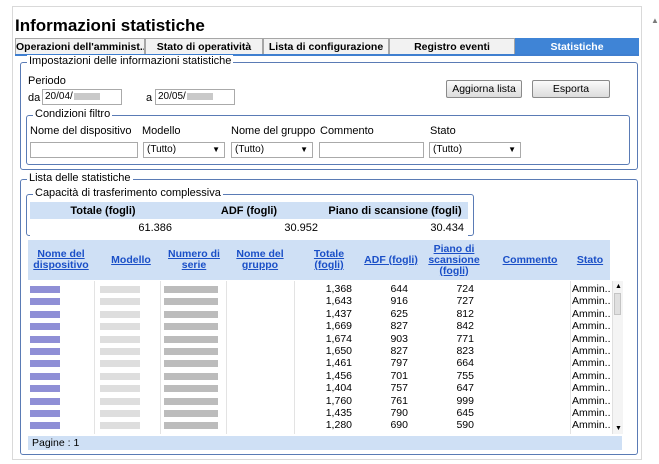 The width and height of the screenshot is (659, 464). I want to click on cell-total: 1,650, so click(338, 351).